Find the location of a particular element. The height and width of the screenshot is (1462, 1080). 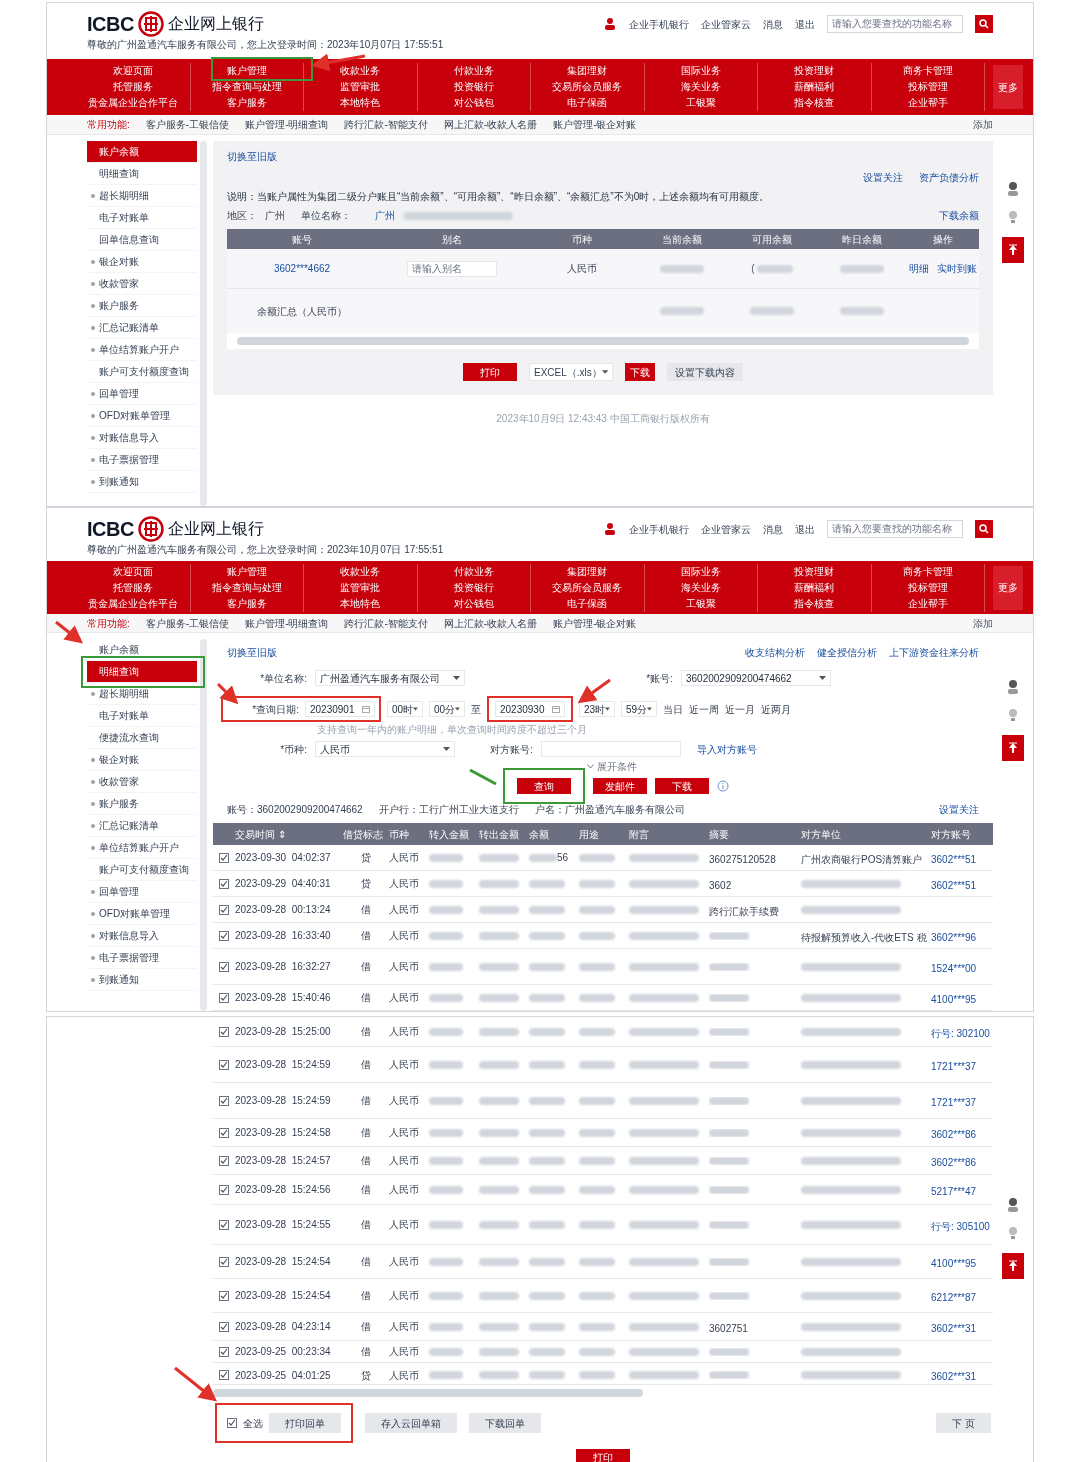

analysis-link: 资产负债分析 is located at coordinates (949, 177).